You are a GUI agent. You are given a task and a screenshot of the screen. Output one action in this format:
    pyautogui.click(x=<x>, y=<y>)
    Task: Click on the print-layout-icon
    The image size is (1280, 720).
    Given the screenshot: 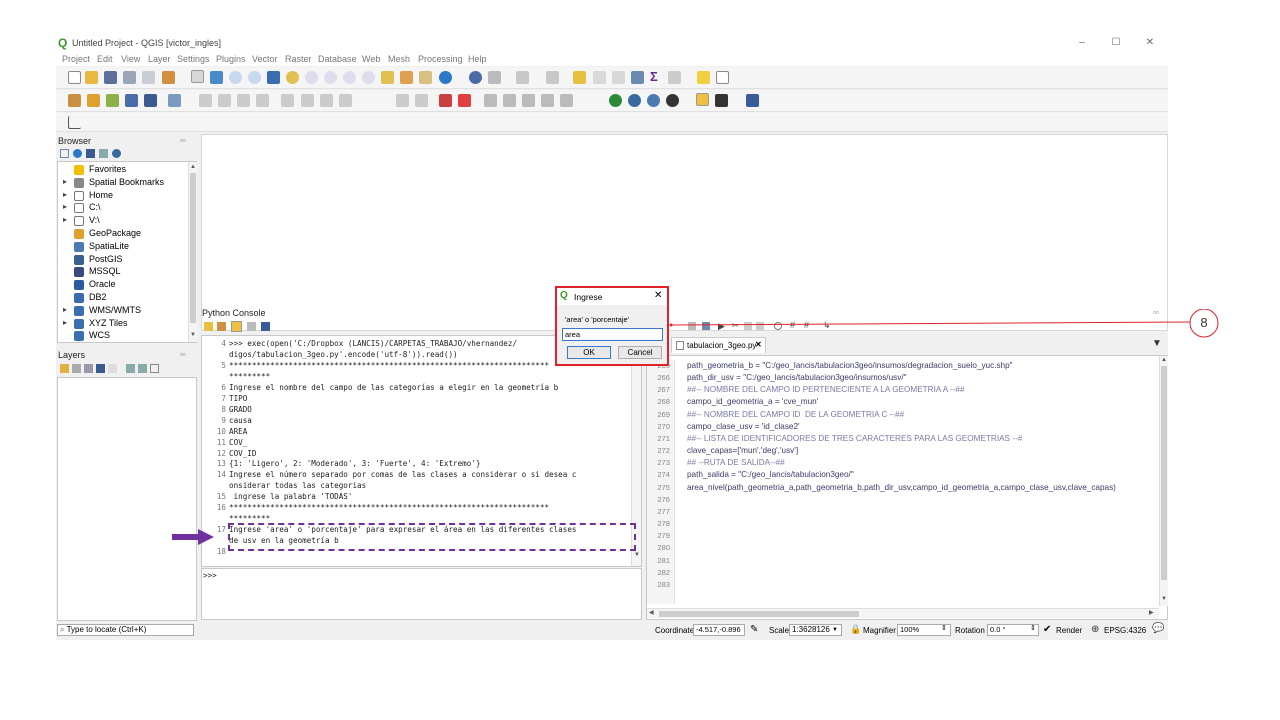 What is the action you would take?
    pyautogui.click(x=148, y=77)
    